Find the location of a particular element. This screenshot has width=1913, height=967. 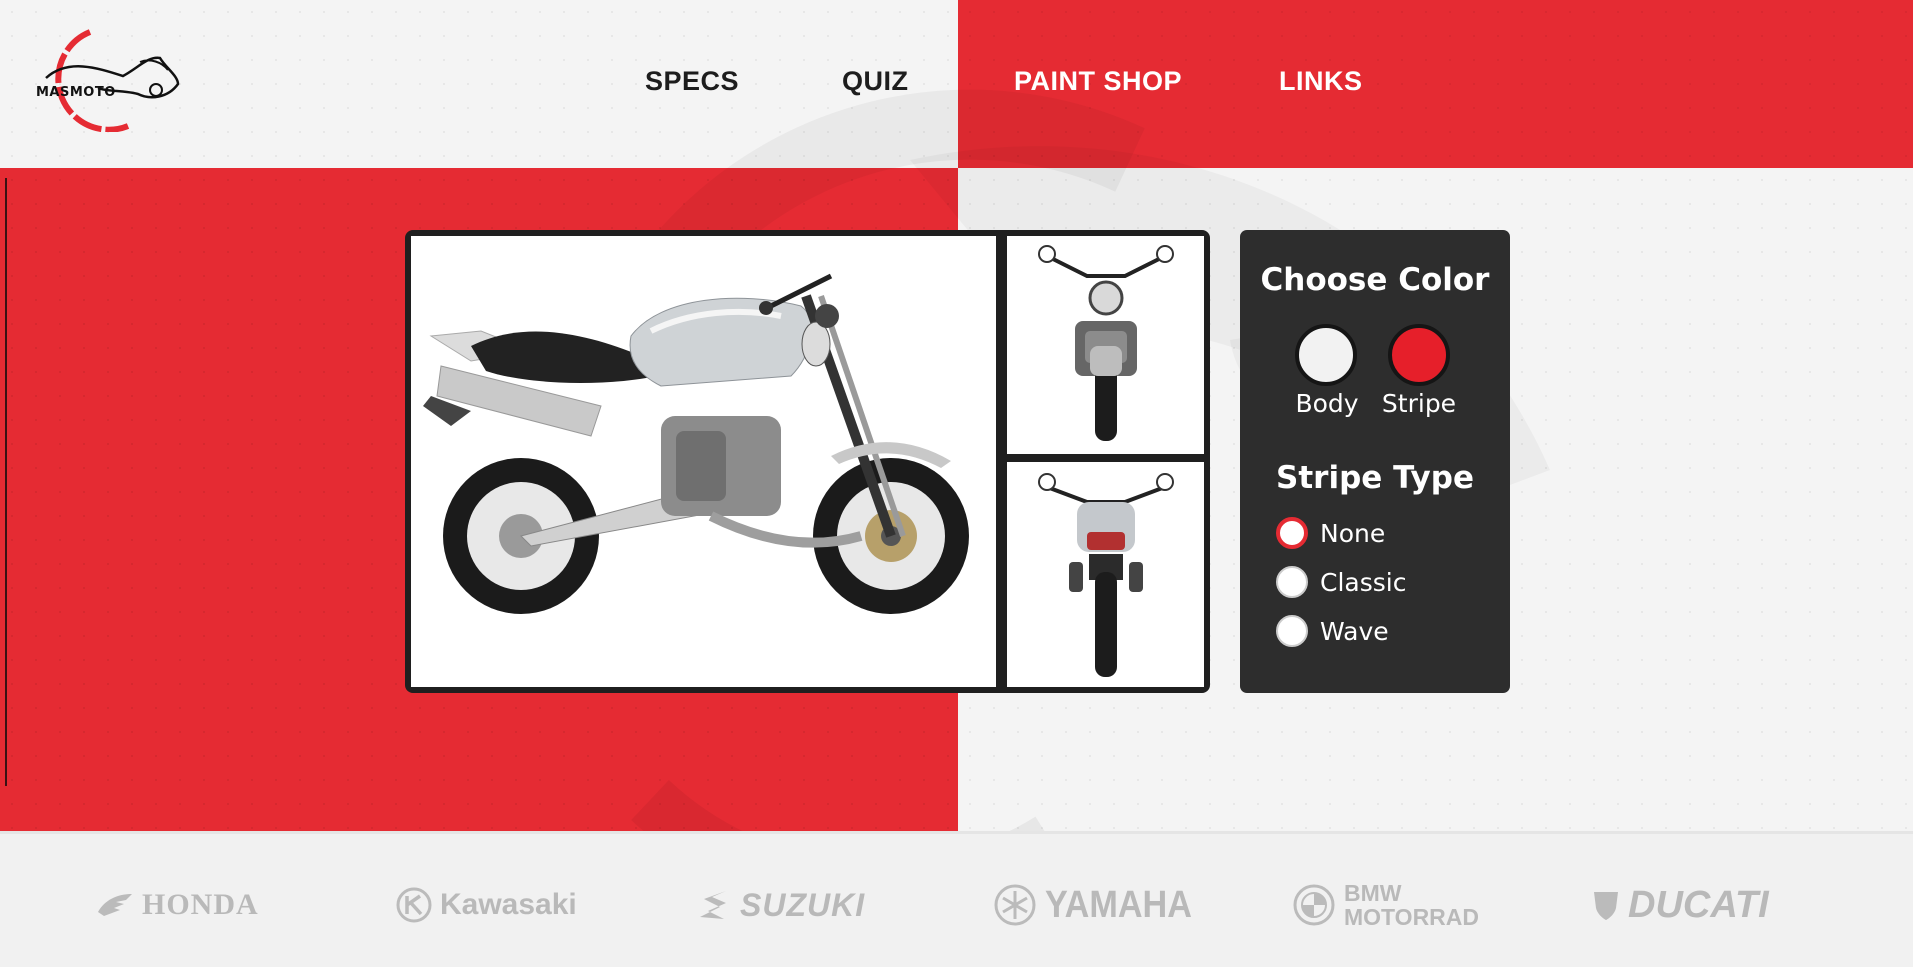

thumbnail-front-view is located at coordinates (1105, 345).